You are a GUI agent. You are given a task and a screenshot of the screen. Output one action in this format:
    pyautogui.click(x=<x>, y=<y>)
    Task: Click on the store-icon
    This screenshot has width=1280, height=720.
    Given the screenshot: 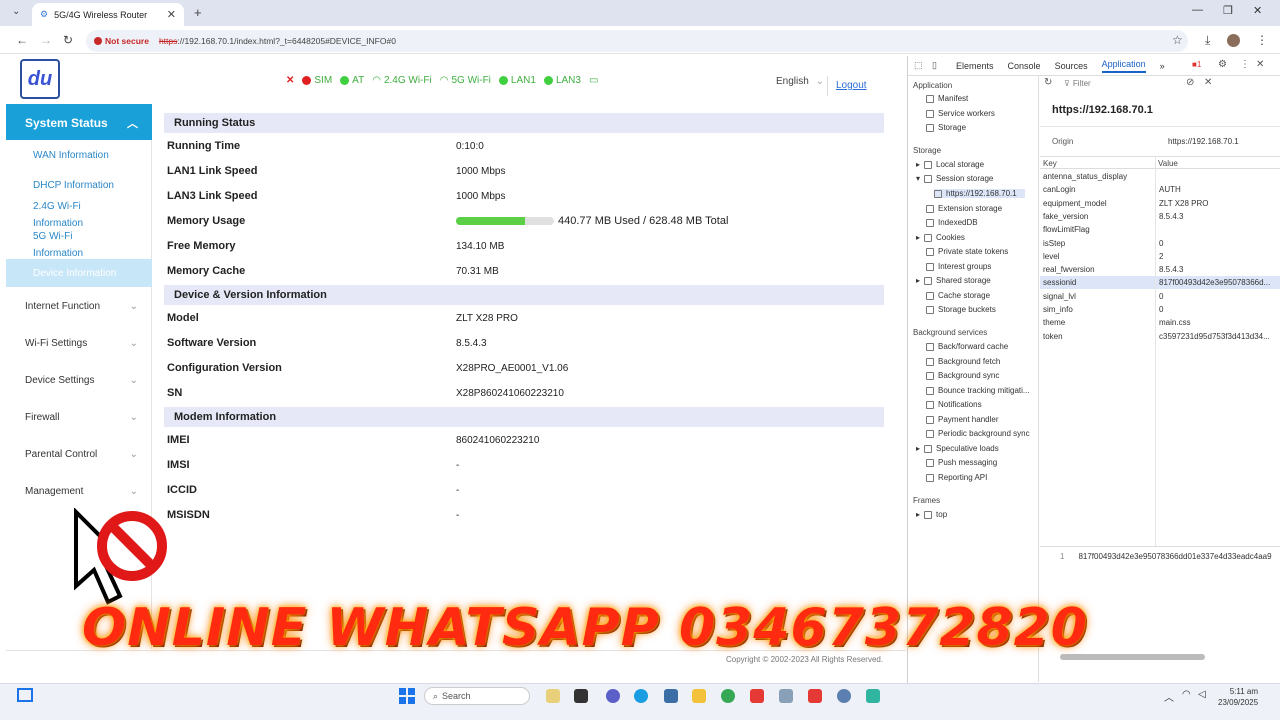 What is the action you would take?
    pyautogui.click(x=671, y=696)
    